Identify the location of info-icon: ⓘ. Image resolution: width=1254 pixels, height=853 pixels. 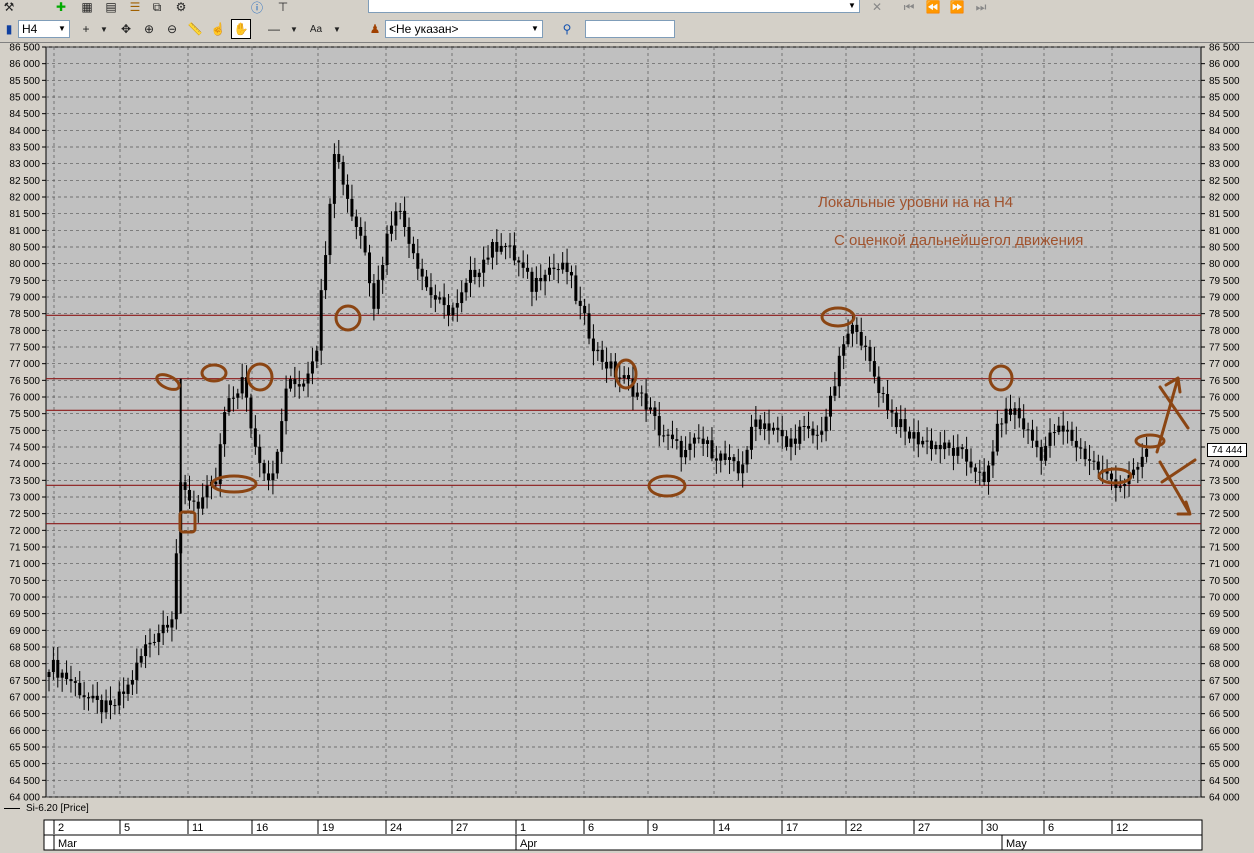
(257, 8).